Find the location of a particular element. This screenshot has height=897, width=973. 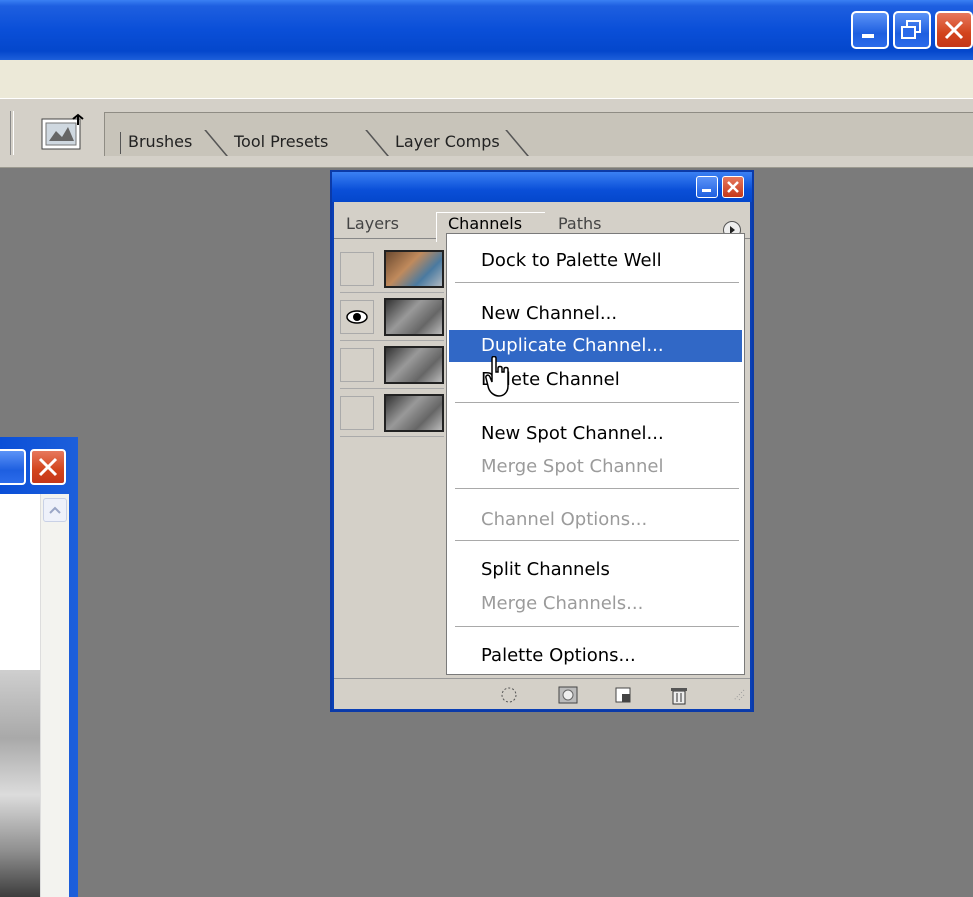

palette-well-icon is located at coordinates (62, 133).